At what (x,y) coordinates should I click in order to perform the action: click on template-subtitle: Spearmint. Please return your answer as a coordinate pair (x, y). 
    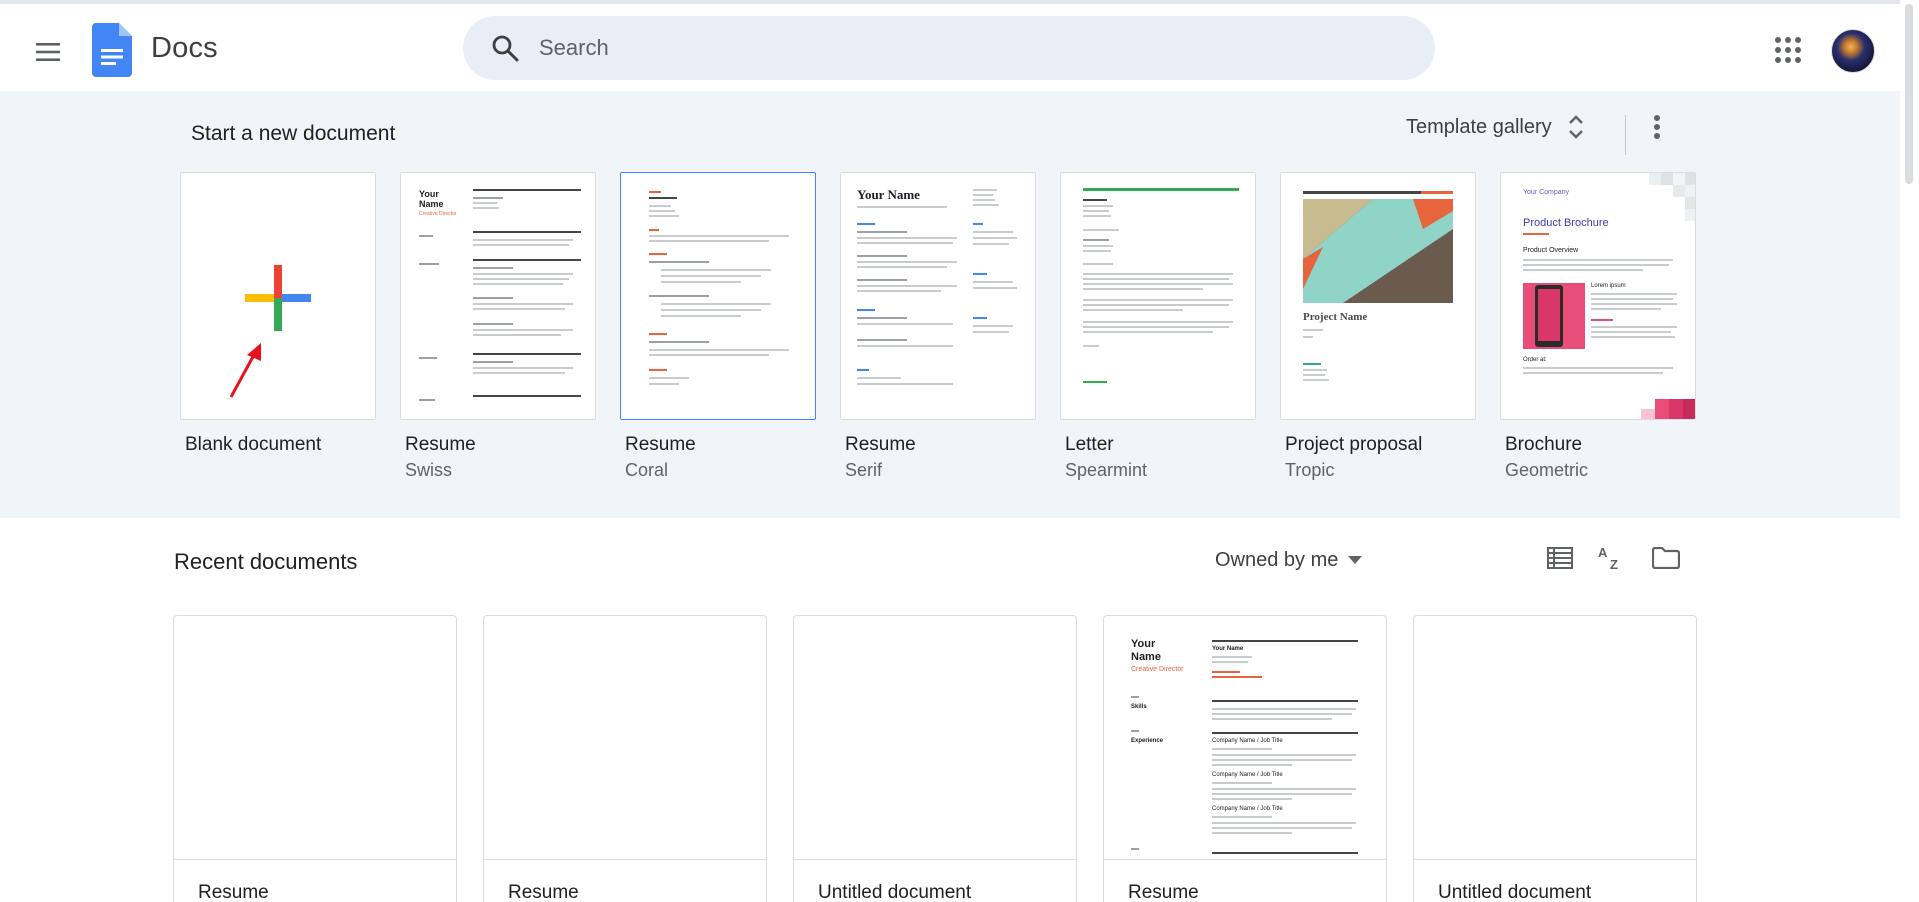
    Looking at the image, I should click on (1106, 470).